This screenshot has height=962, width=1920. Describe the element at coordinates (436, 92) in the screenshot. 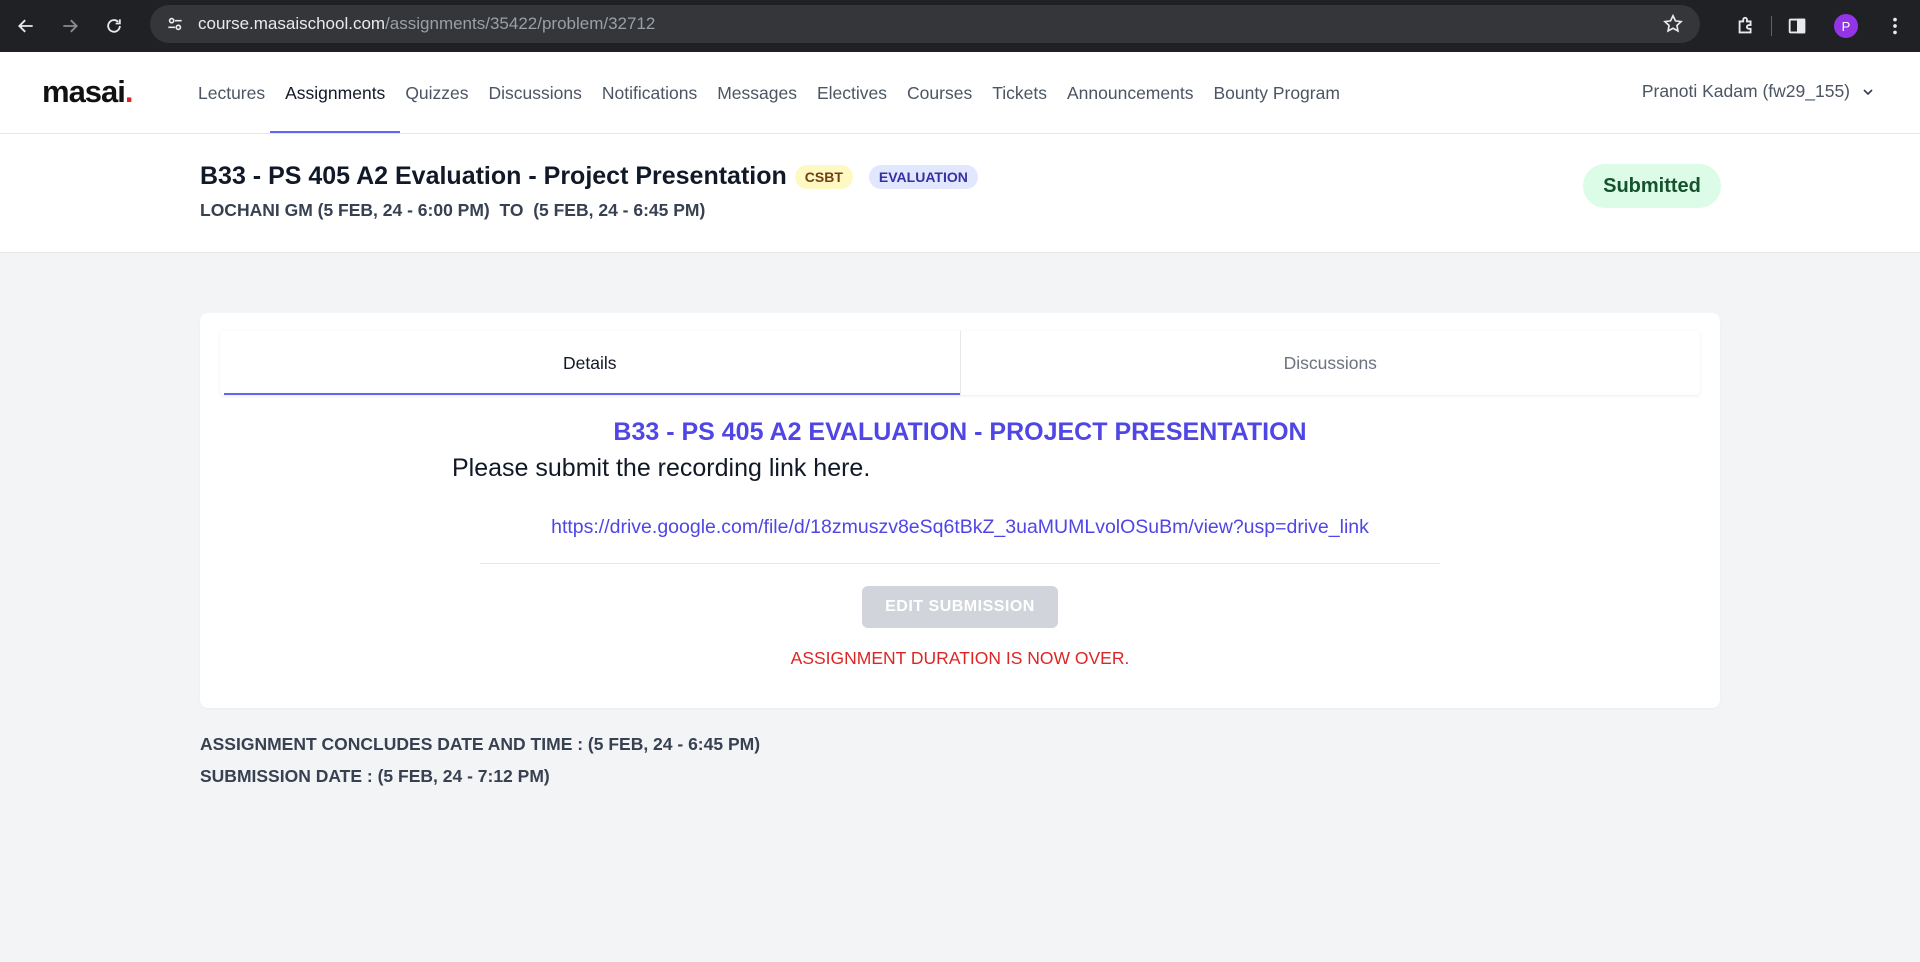

I see `nav-quizzes: Quizzes` at that location.